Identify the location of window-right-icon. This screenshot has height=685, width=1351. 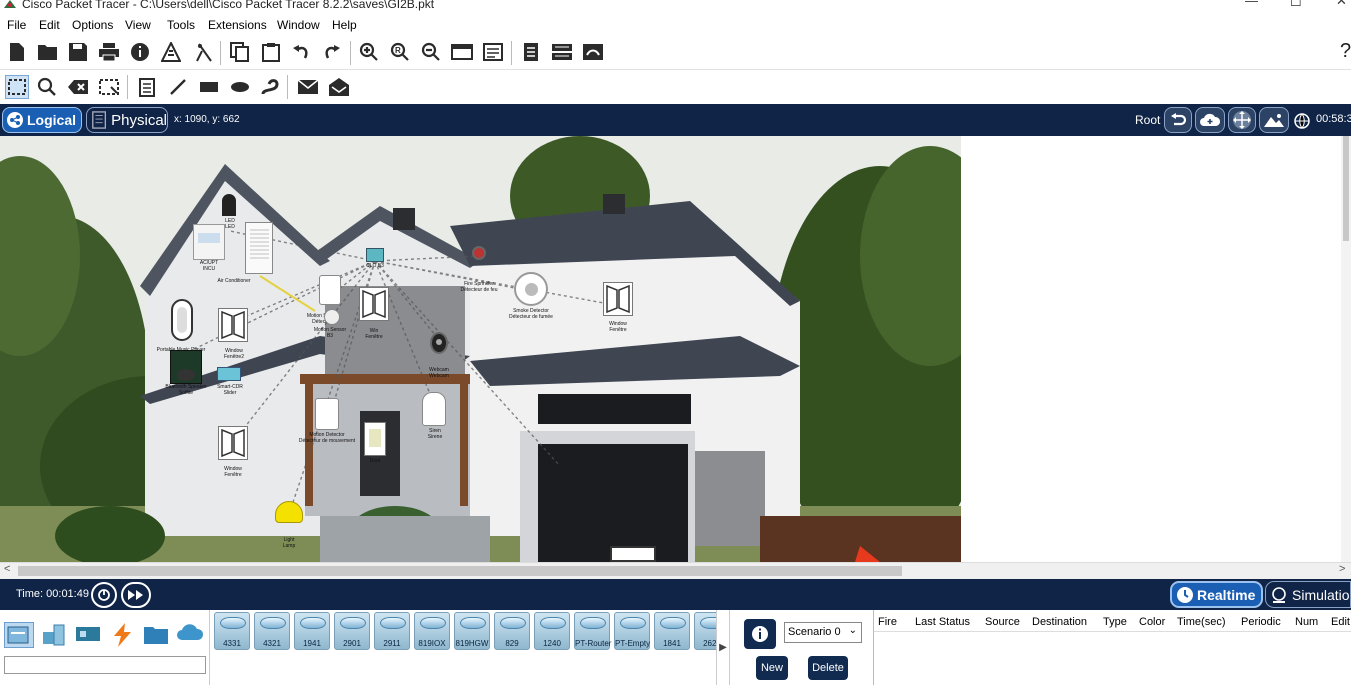
(618, 299).